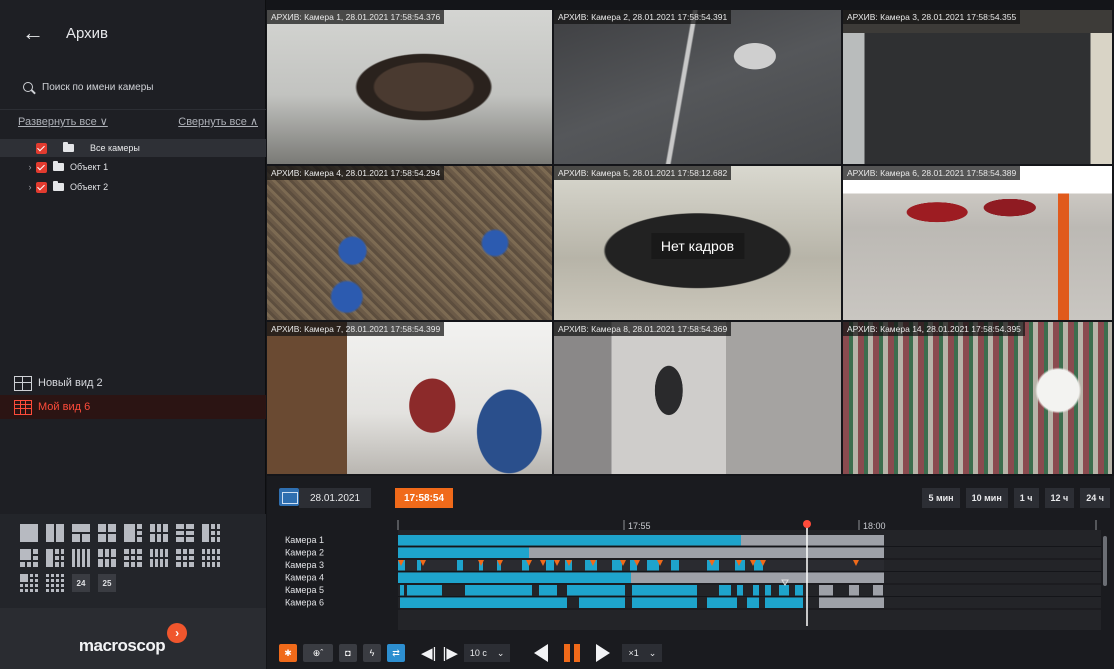 This screenshot has height=669, width=1114. What do you see at coordinates (107, 533) in the screenshot?
I see `layout-2x2-icon` at bounding box center [107, 533].